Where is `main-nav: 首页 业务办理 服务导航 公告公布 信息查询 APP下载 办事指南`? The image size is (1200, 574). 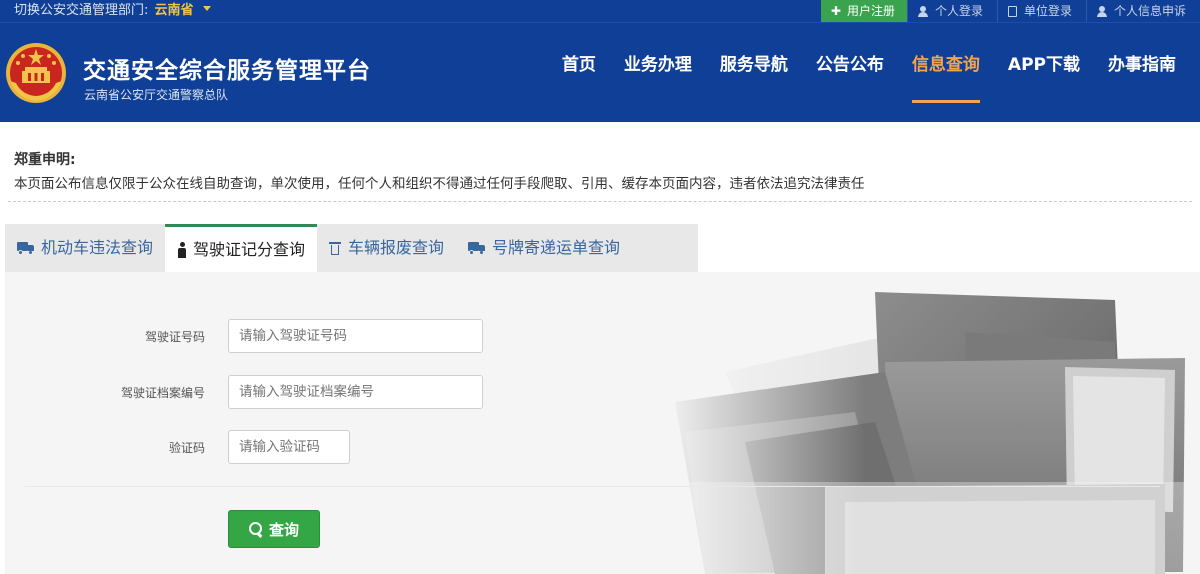 main-nav: 首页 业务办理 服务导航 公告公布 信息查询 APP下载 办事指南 is located at coordinates (869, 73).